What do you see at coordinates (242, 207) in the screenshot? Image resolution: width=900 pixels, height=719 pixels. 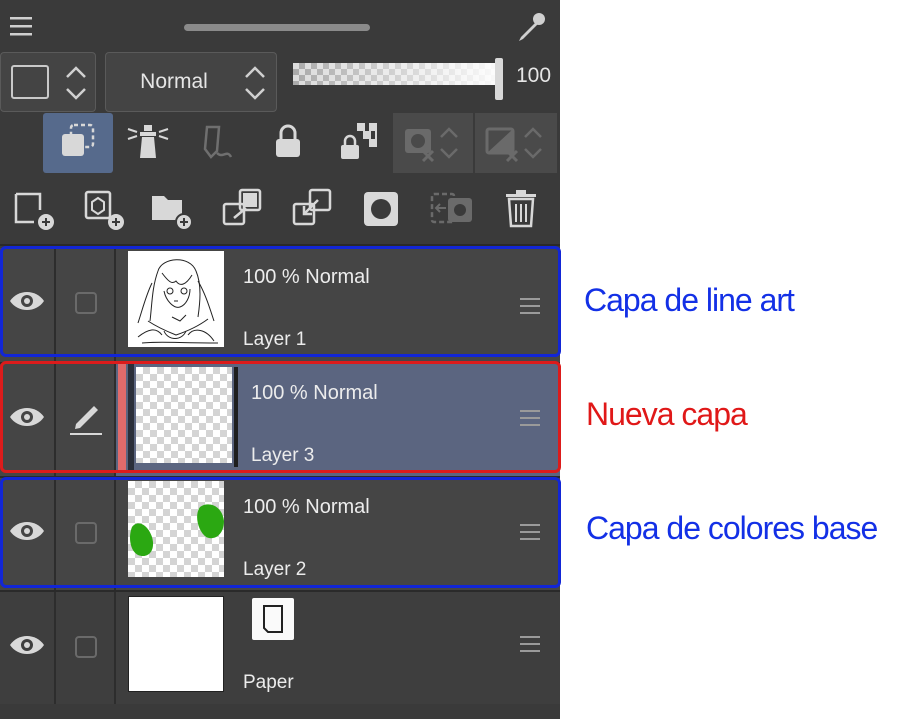 I see `transfer-down-icon` at bounding box center [242, 207].